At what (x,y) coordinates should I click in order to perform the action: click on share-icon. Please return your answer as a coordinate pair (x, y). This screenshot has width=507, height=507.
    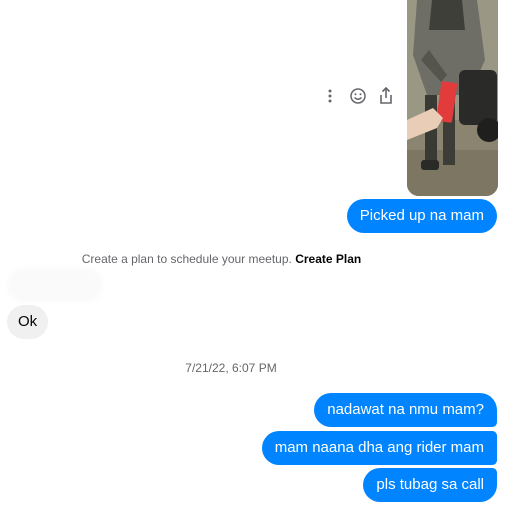
    Looking at the image, I should click on (386, 96).